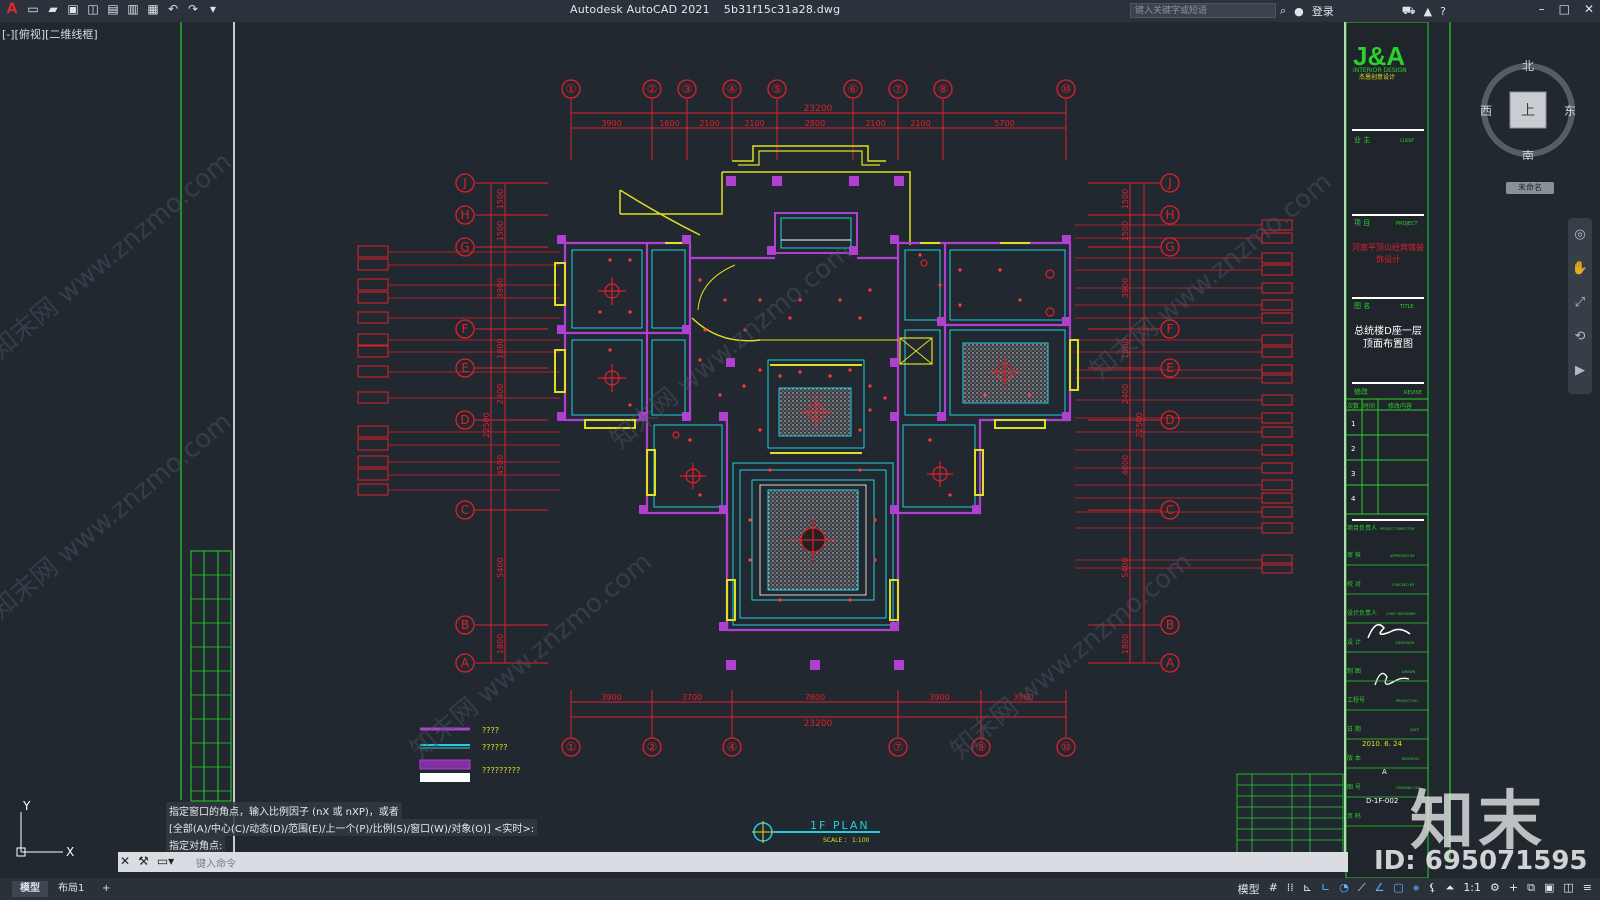 The image size is (1600, 900). I want to click on recent-commands-icon: ▭▾, so click(165, 861).